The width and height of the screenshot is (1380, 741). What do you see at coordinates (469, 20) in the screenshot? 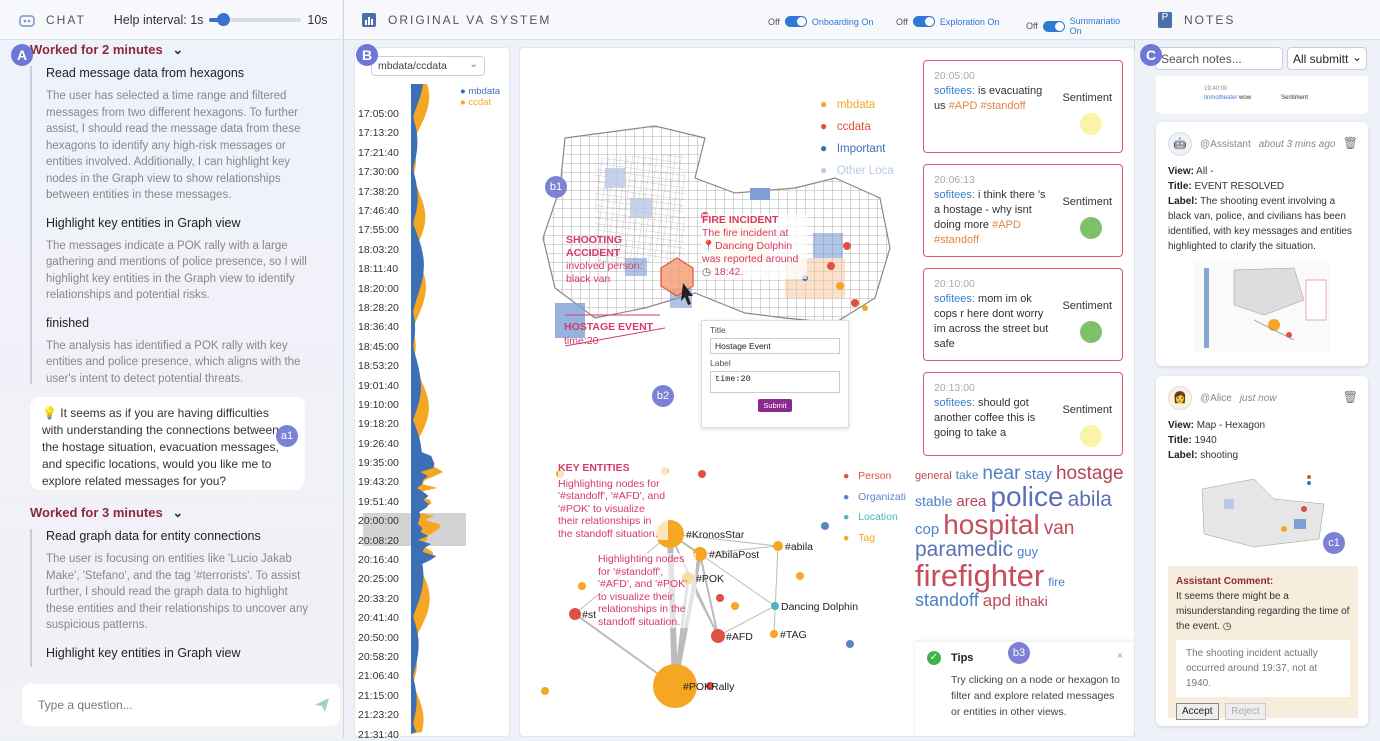
I see `va-title: ORIGINAL VA SYSTEM` at bounding box center [469, 20].